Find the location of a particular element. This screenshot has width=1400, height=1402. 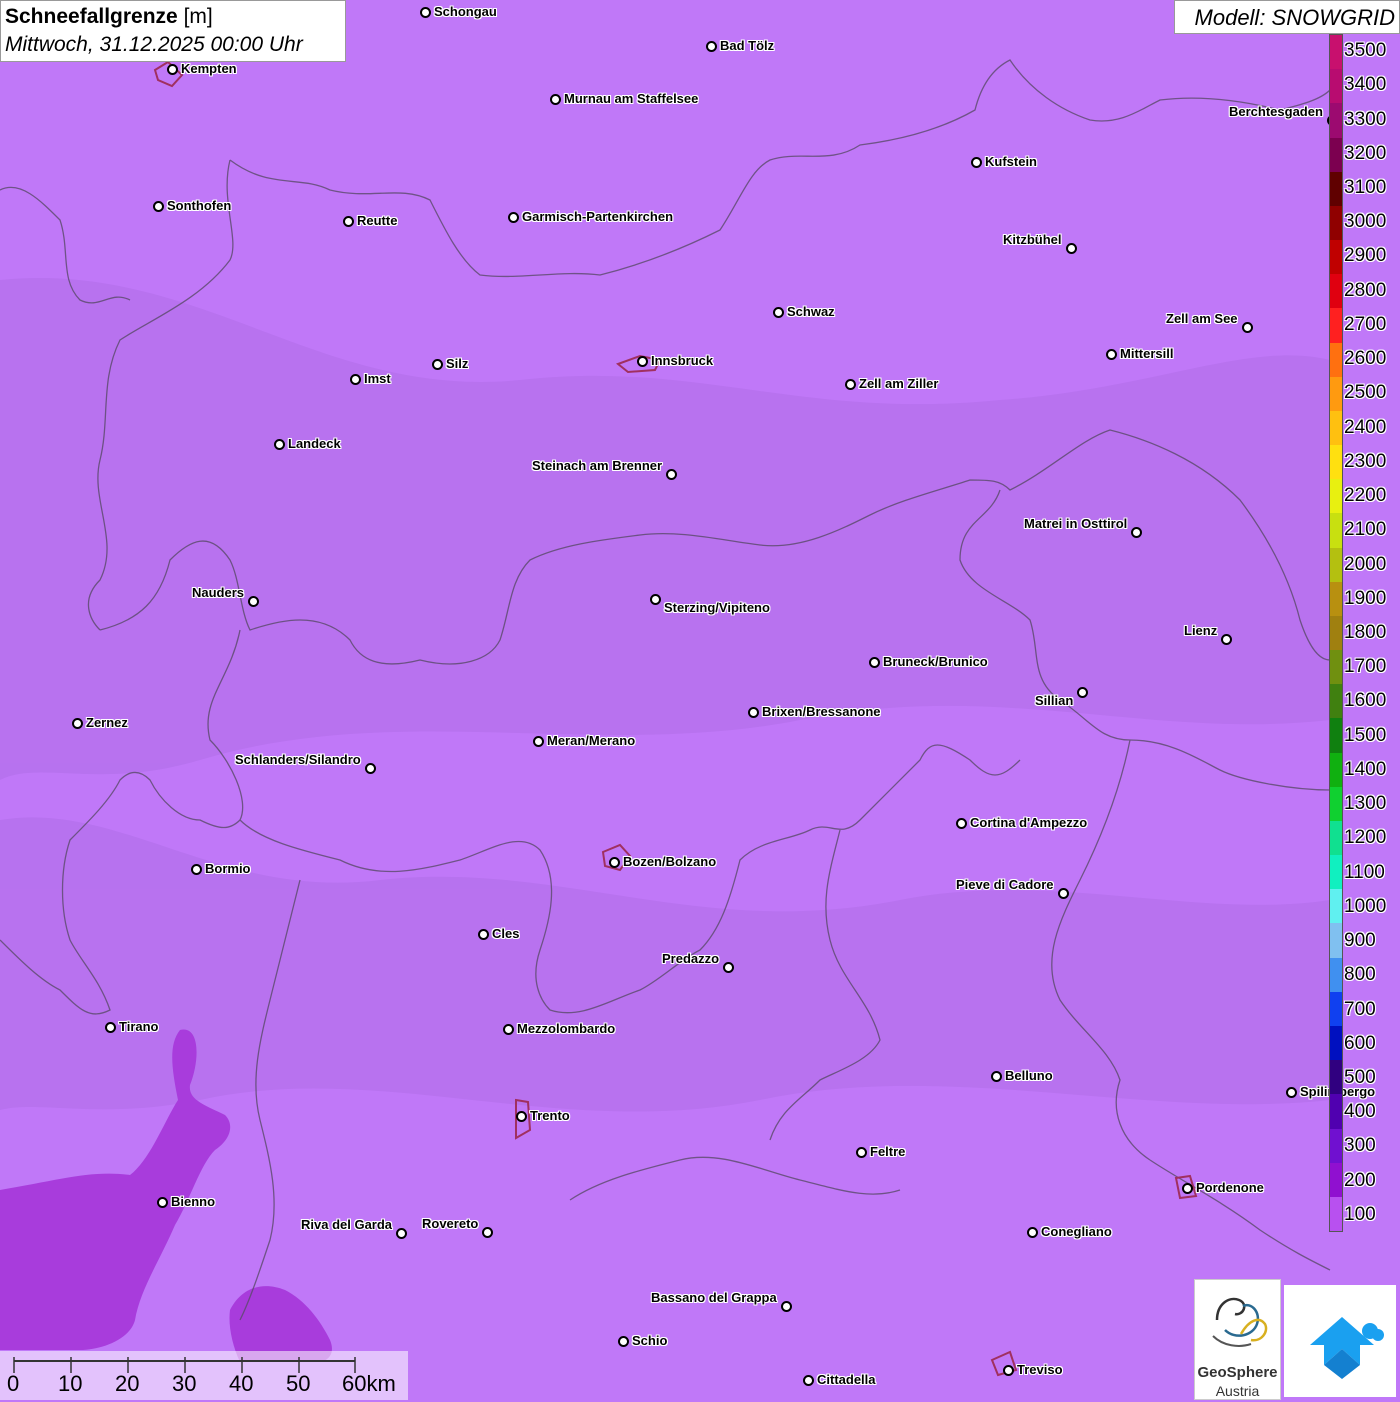

city-label: Feltre is located at coordinates (888, 1151).